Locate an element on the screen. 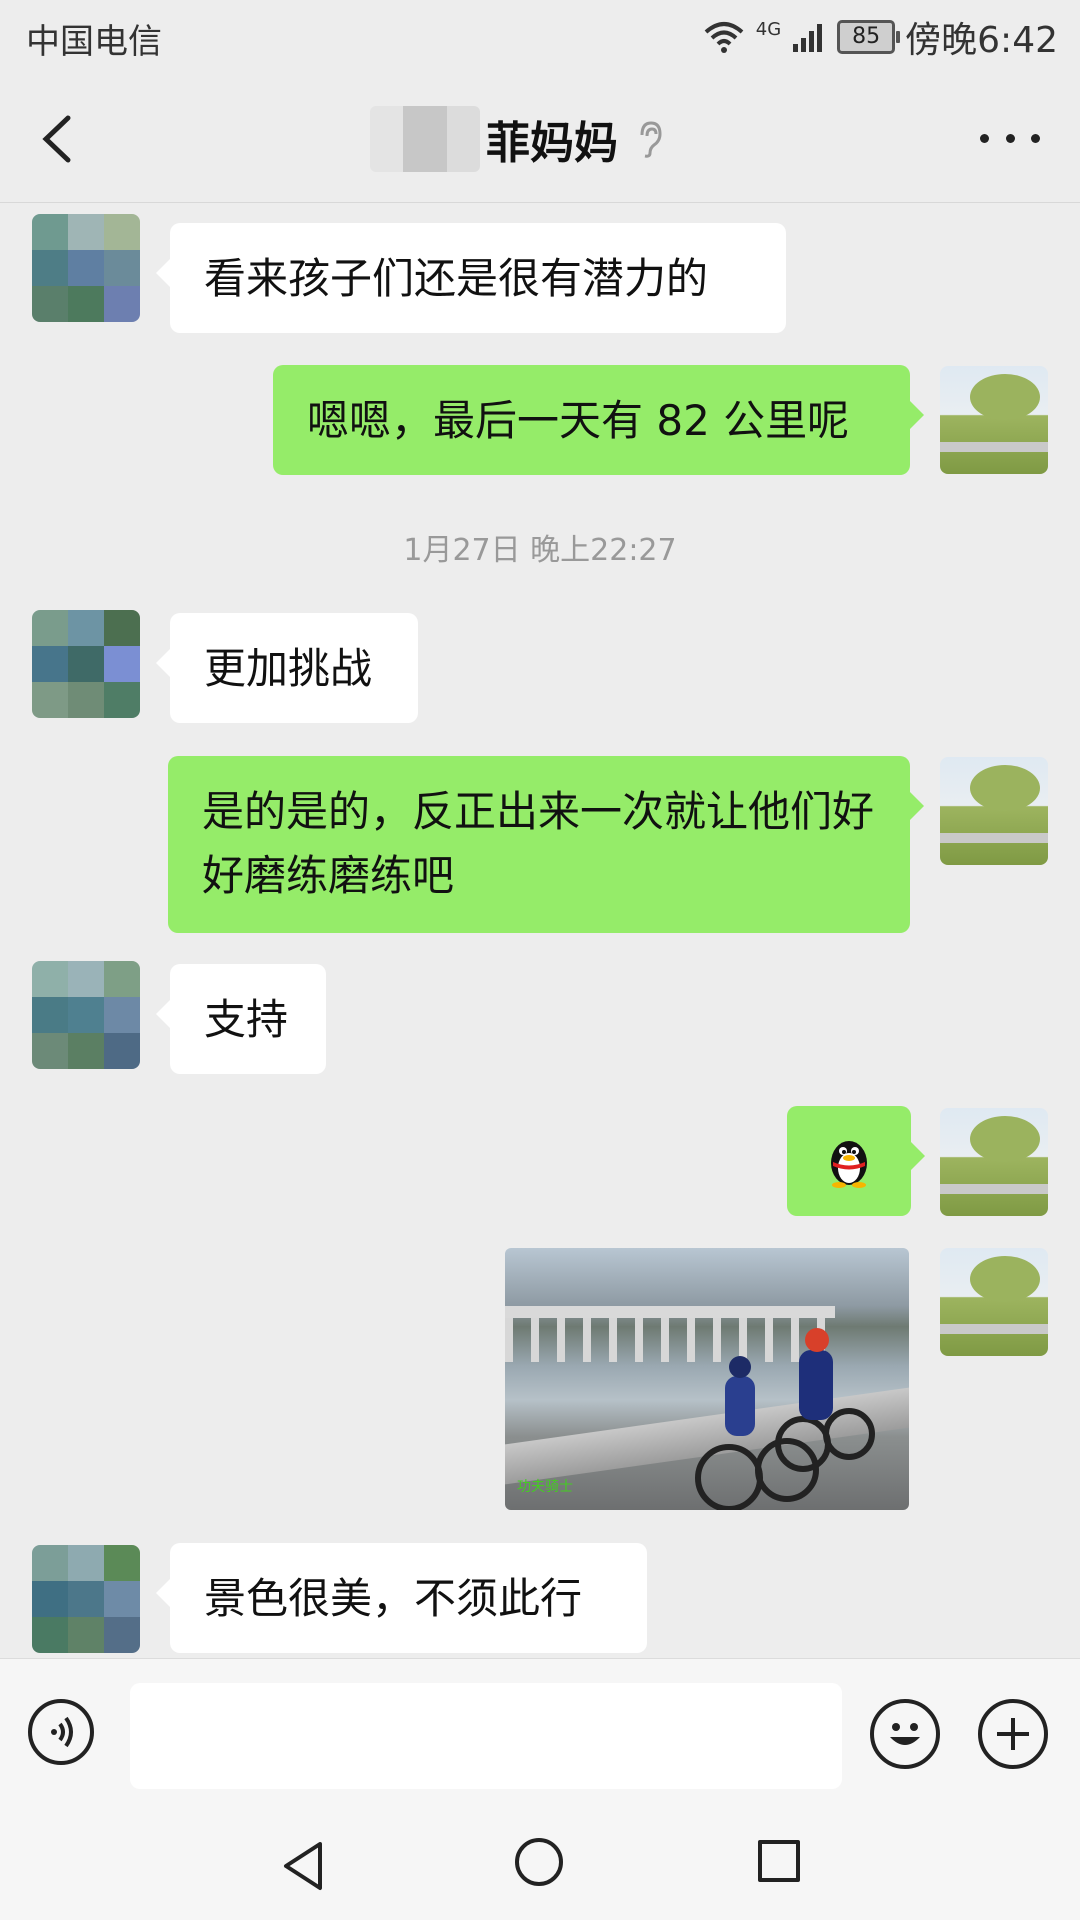  photo-bridge-legs is located at coordinates (670, 1340).